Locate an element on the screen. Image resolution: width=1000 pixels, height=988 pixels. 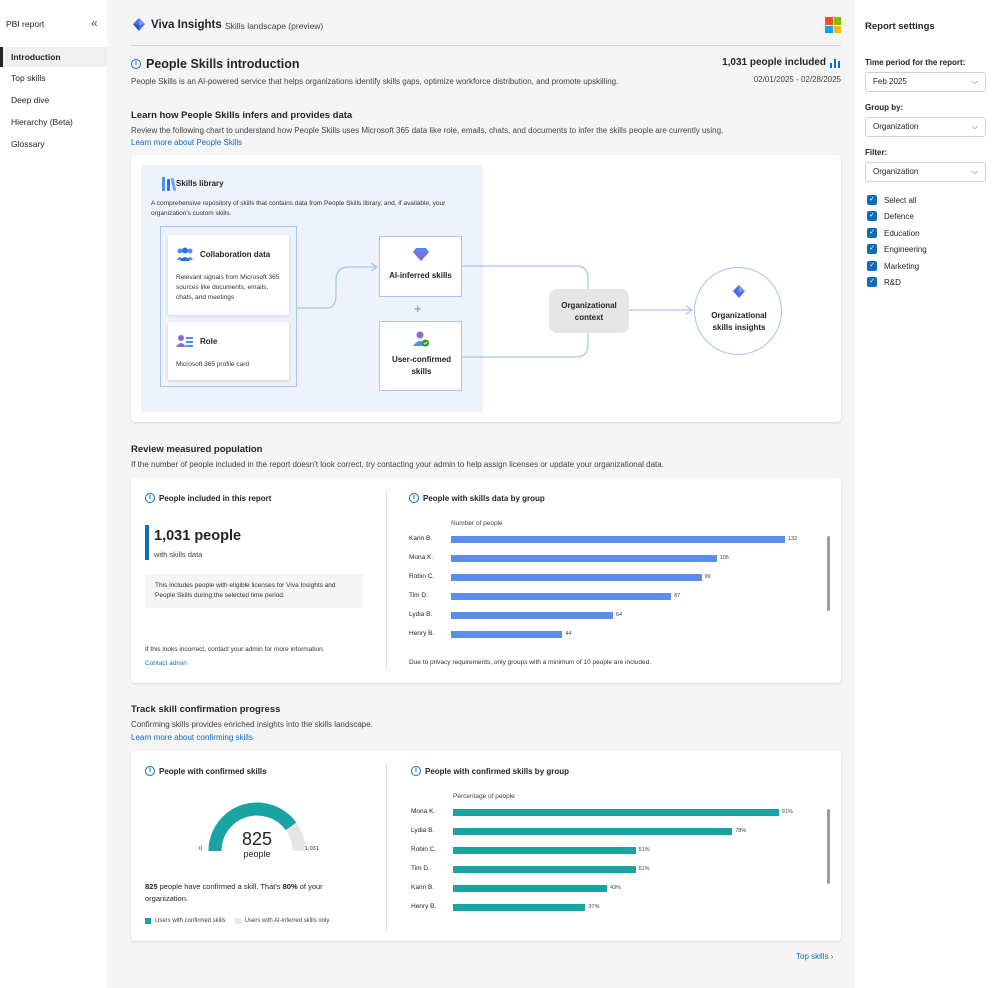
filter-label: Filter: is located at coordinates (876, 152).